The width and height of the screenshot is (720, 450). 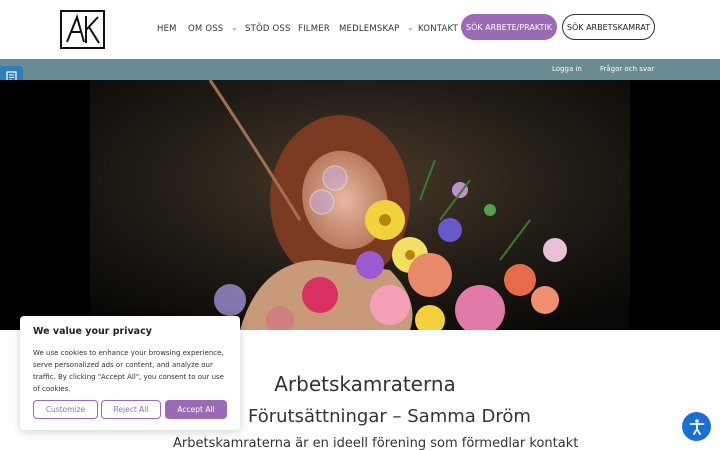 I want to click on accept-all-button: Accept All, so click(x=196, y=409).